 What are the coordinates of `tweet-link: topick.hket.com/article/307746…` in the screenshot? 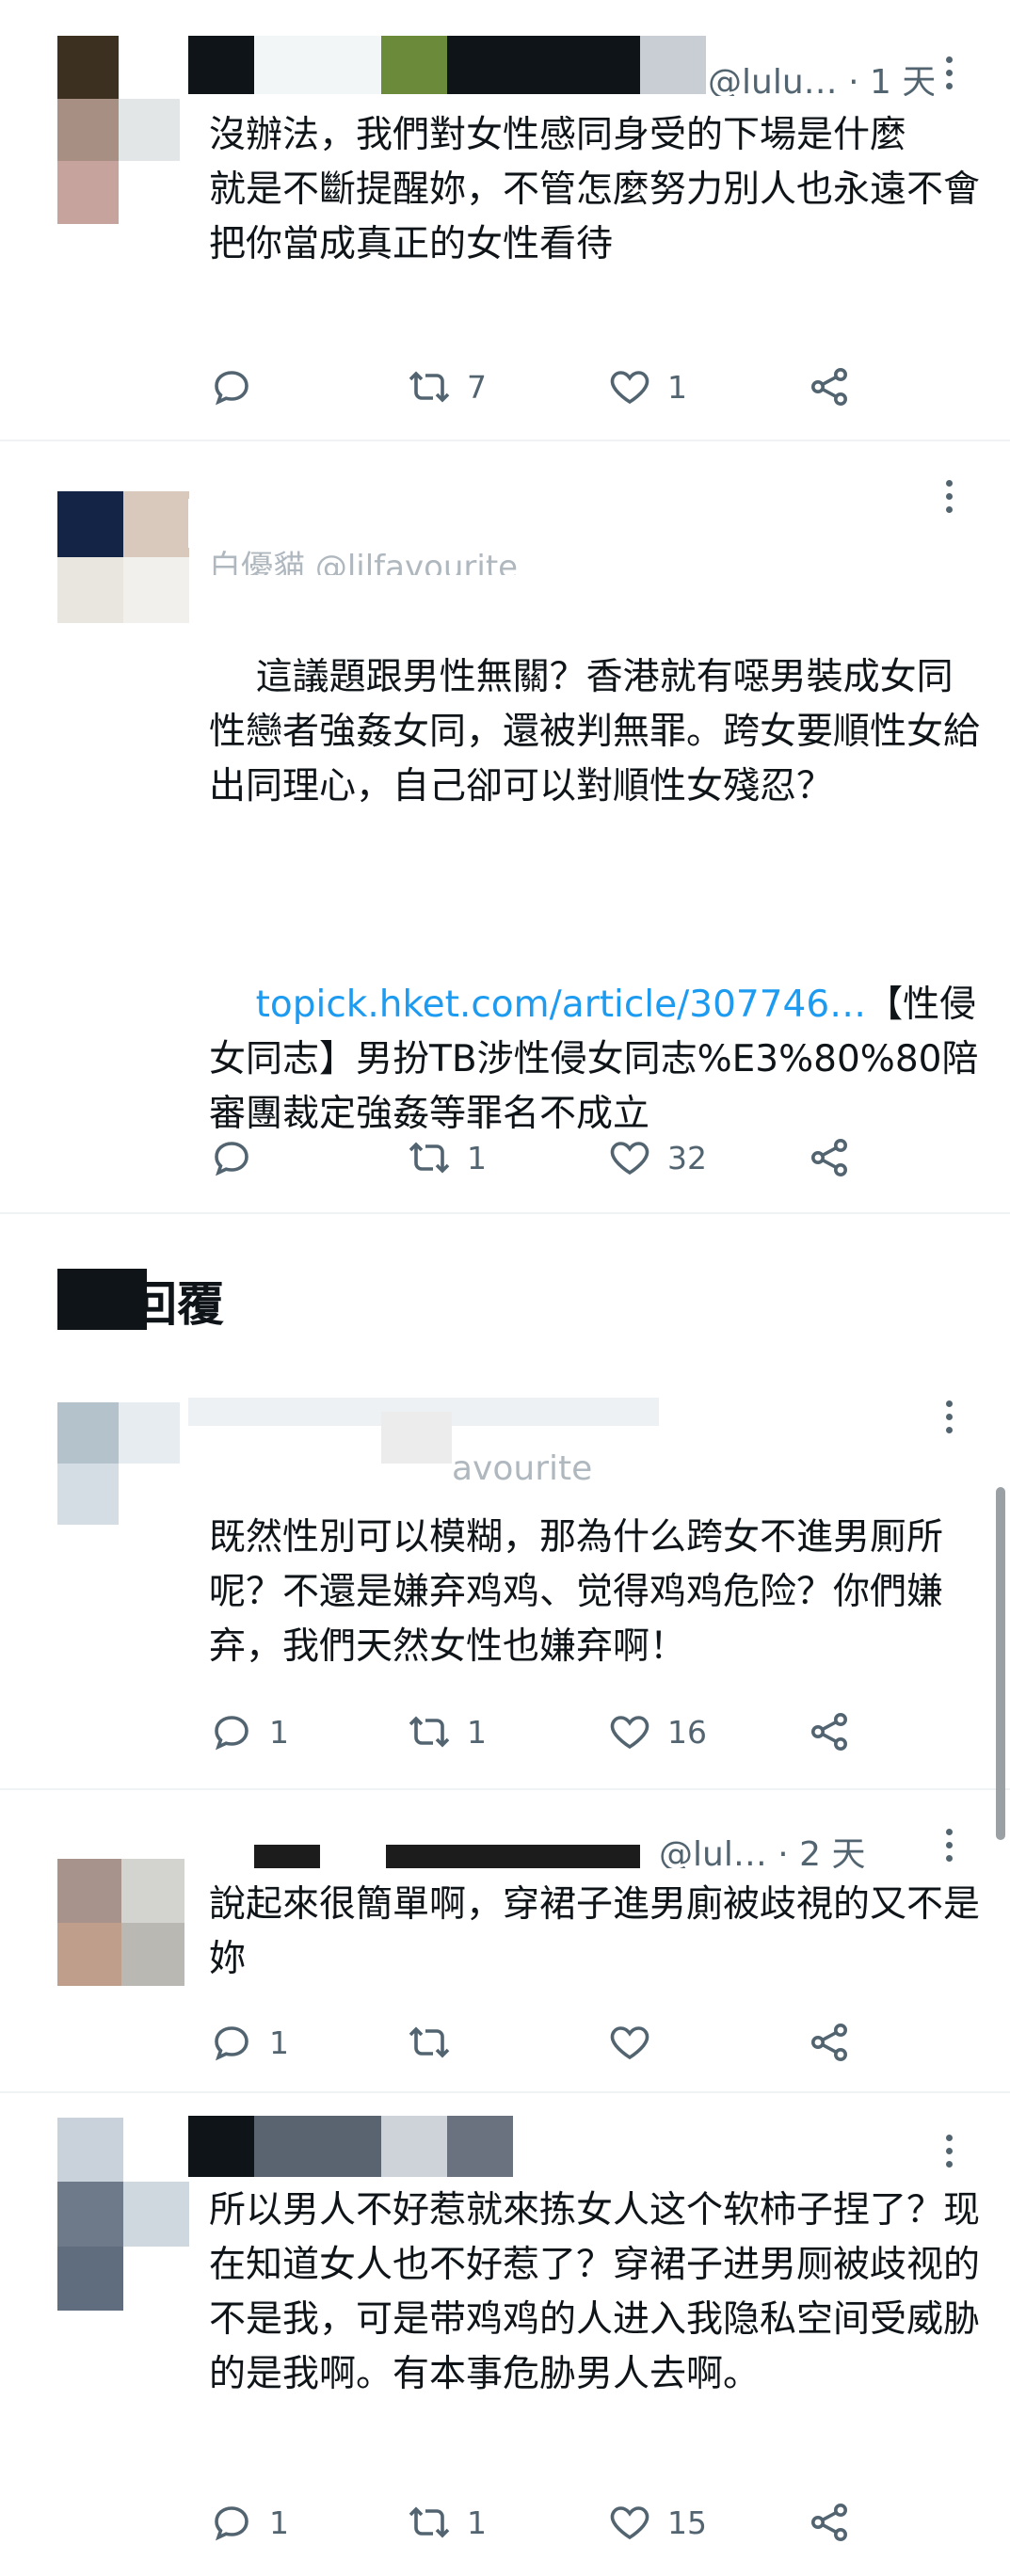 It's located at (561, 1005).